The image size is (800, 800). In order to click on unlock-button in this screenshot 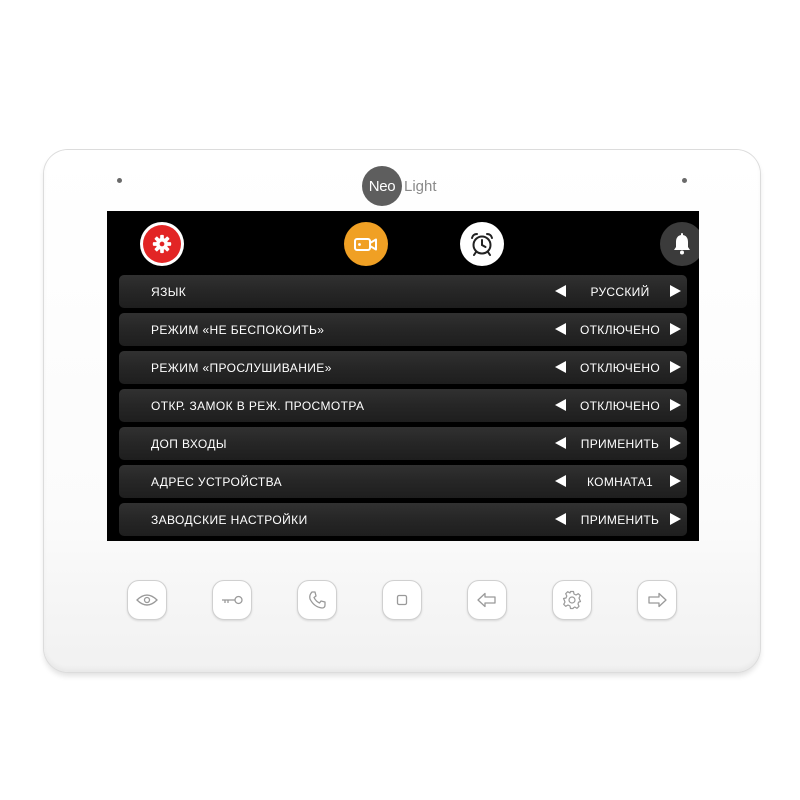, I will do `click(232, 600)`.